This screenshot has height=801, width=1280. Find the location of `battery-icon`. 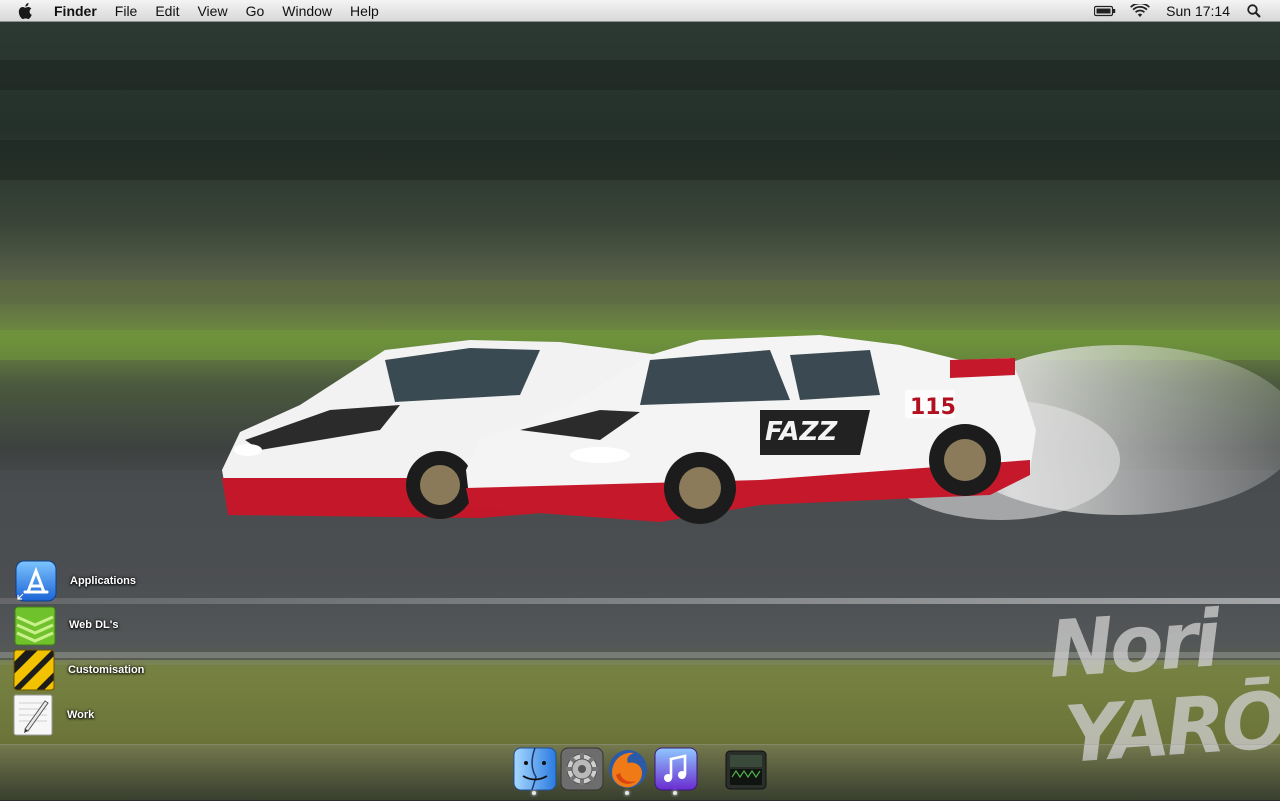

battery-icon is located at coordinates (1105, 11).